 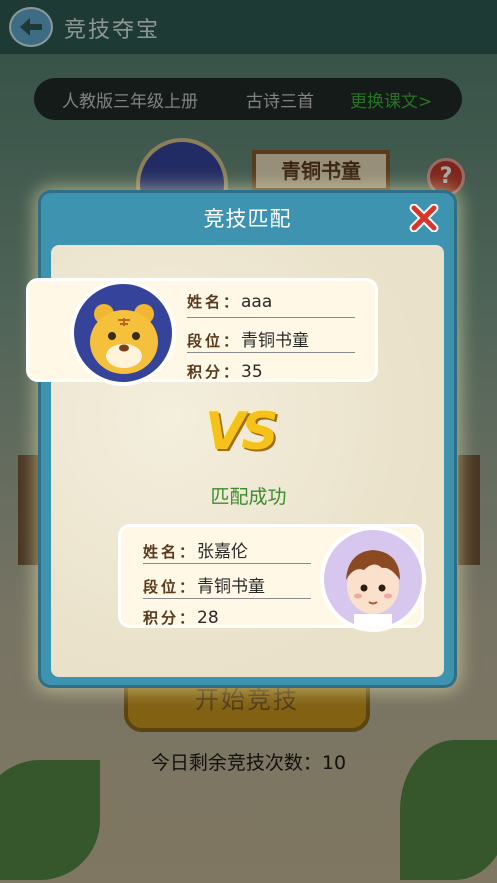 I want to click on player1-name: aaa, so click(x=257, y=302).